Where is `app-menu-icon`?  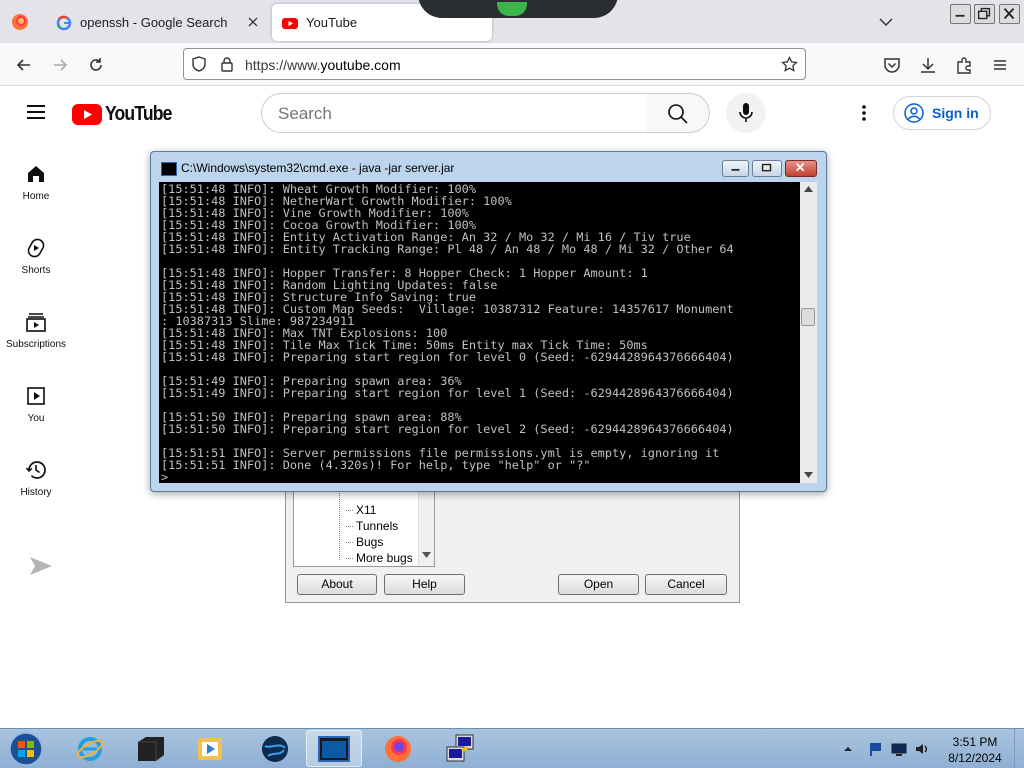
app-menu-icon is located at coordinates (1000, 65).